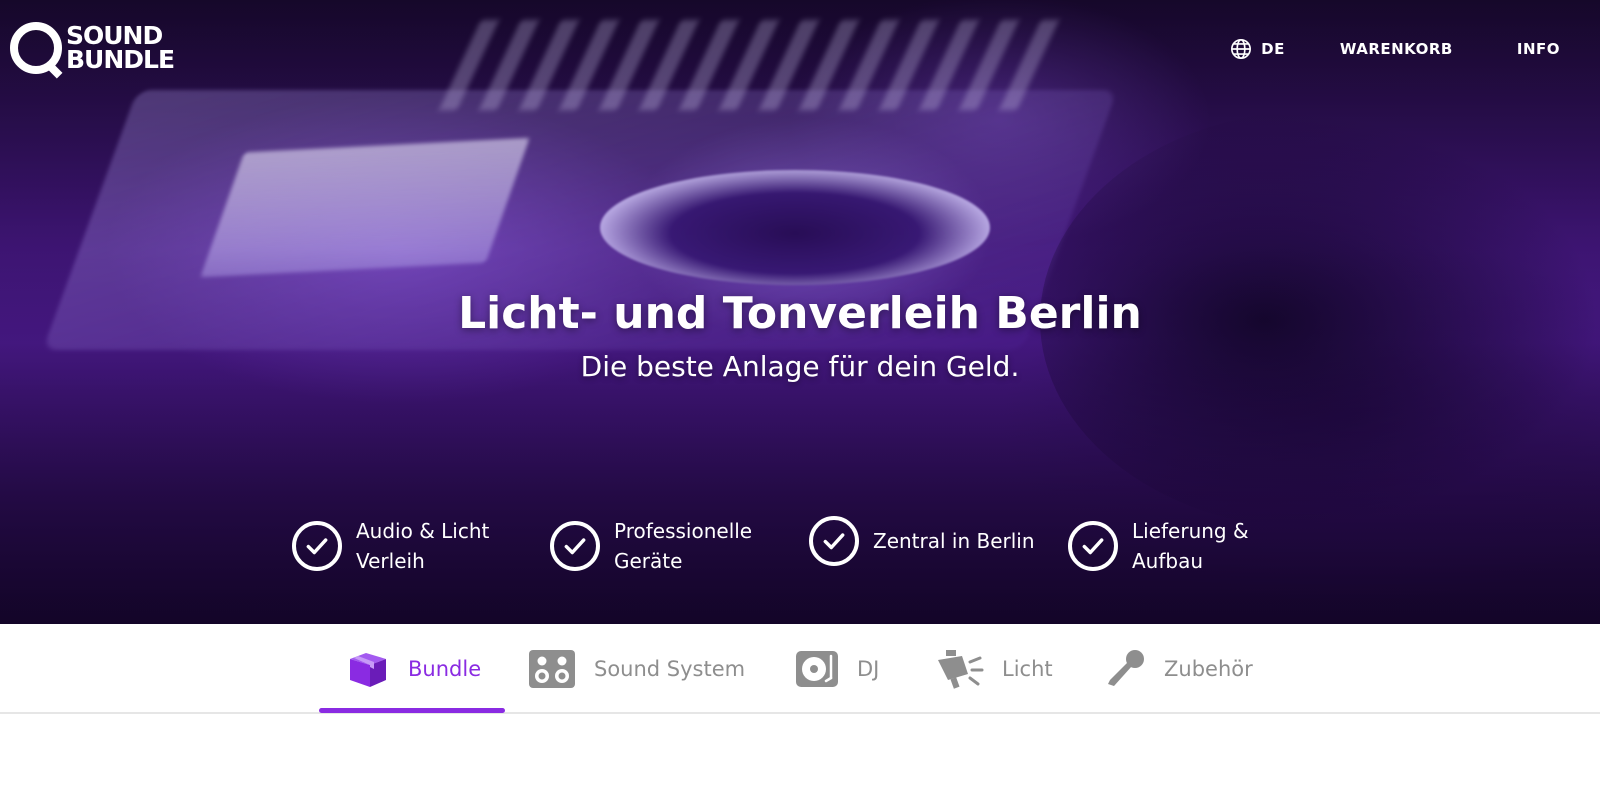 This screenshot has height=800, width=1600. Describe the element at coordinates (1273, 49) in the screenshot. I see `language-label: DE` at that location.